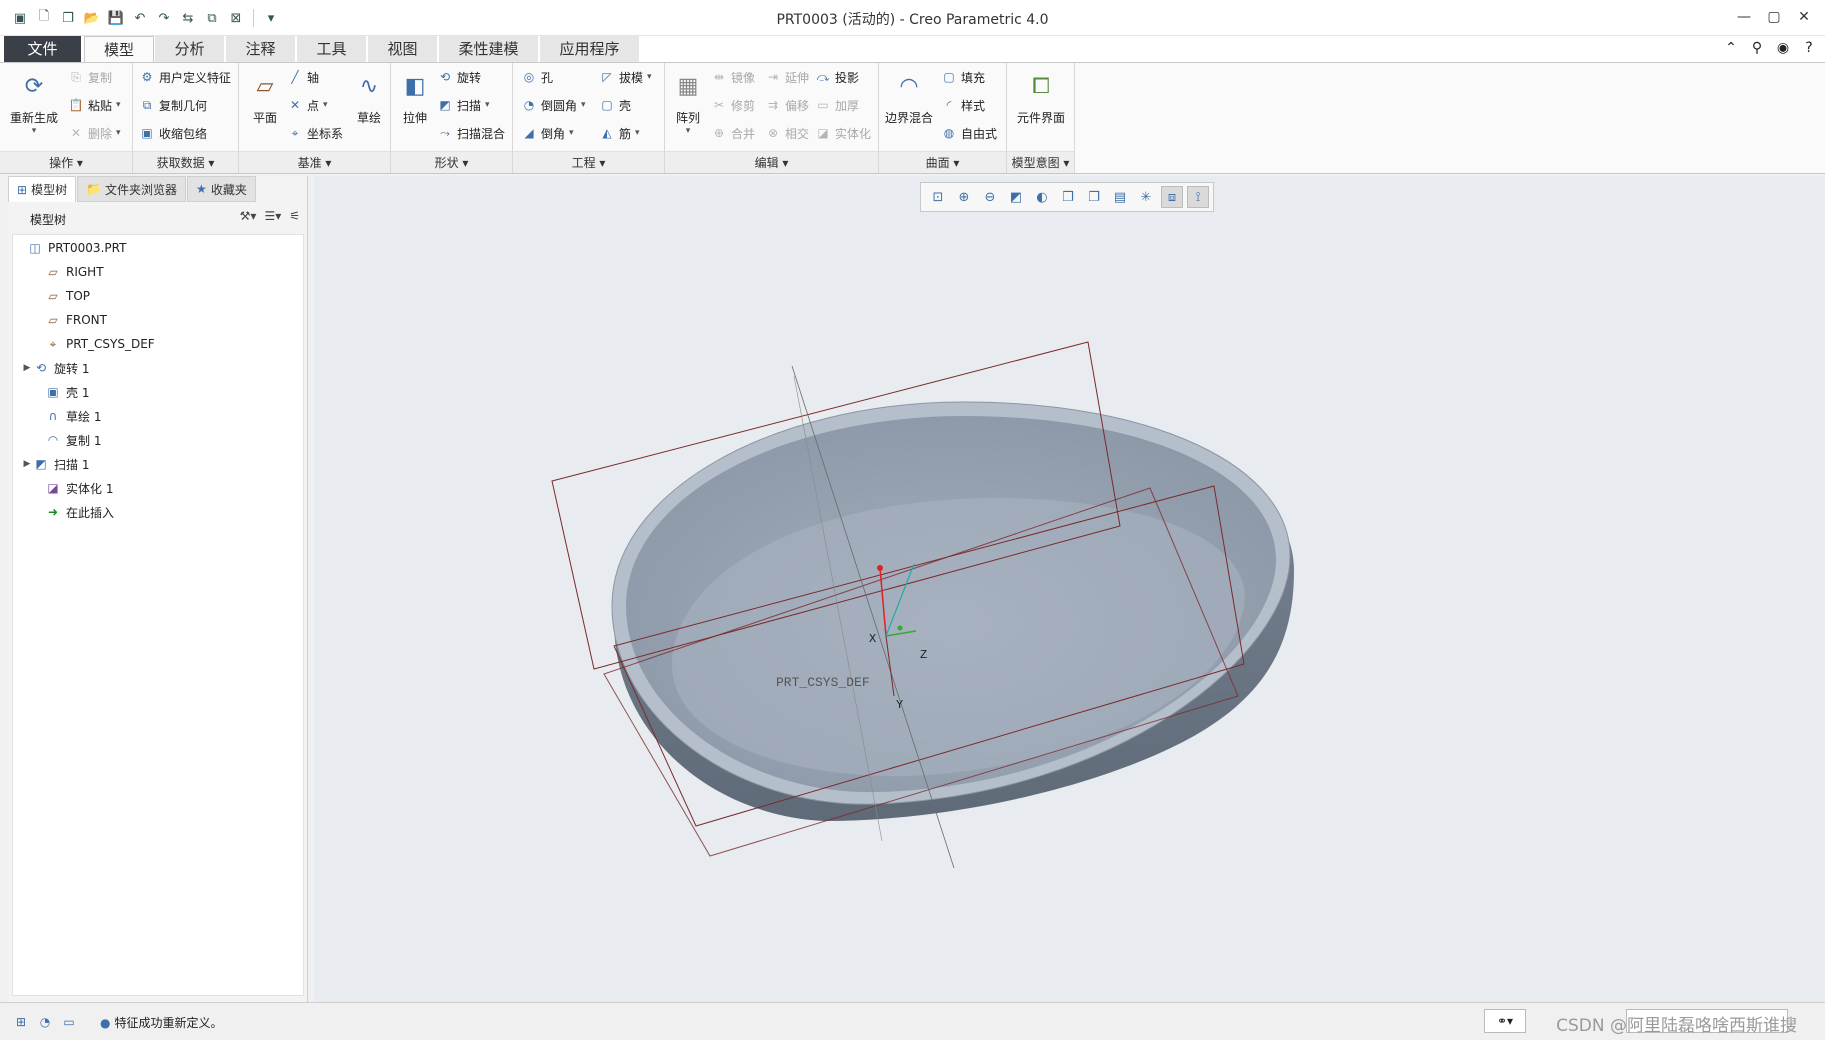 This screenshot has height=1040, width=1825. What do you see at coordinates (909, 97) in the screenshot?
I see `boundary-blend-button: ◠ 边界混合` at bounding box center [909, 97].